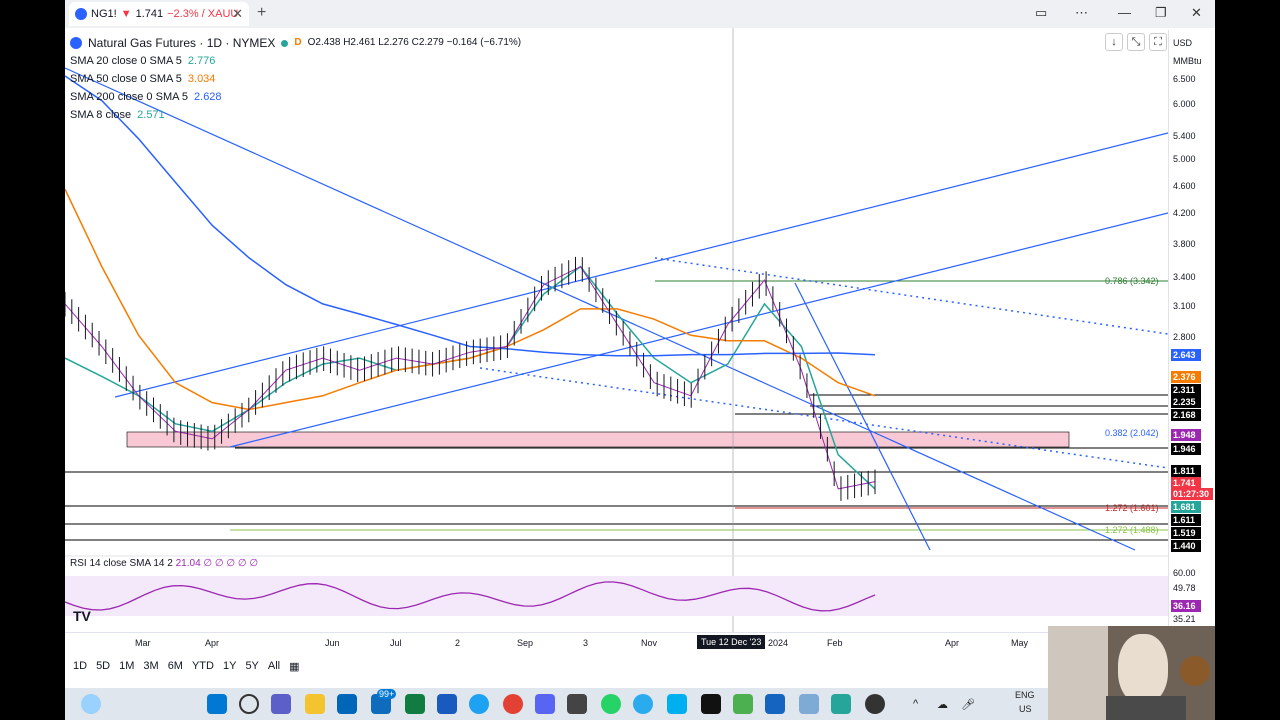 This screenshot has height=720, width=1280. I want to click on minimize-icon: —, so click(1124, 12).